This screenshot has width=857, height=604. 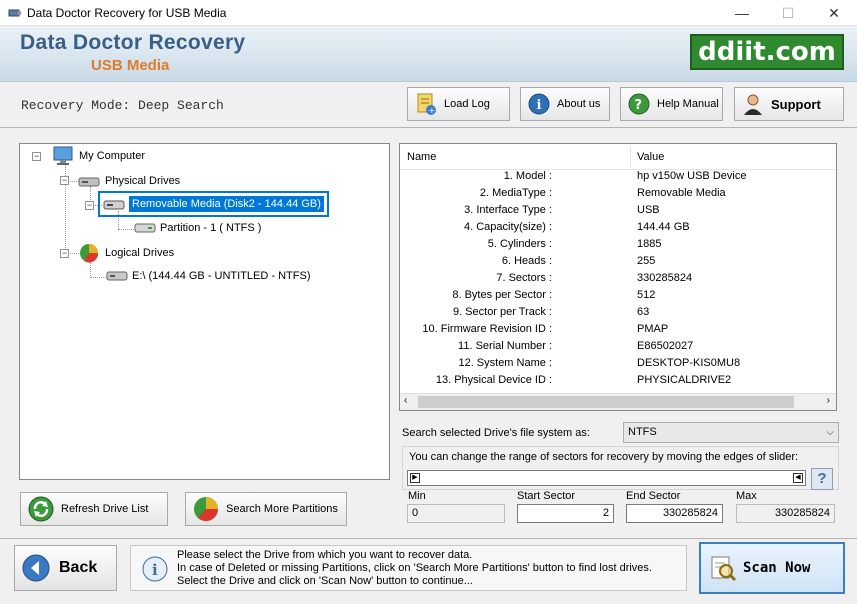 What do you see at coordinates (742, 13) in the screenshot?
I see `minimize-button: —` at bounding box center [742, 13].